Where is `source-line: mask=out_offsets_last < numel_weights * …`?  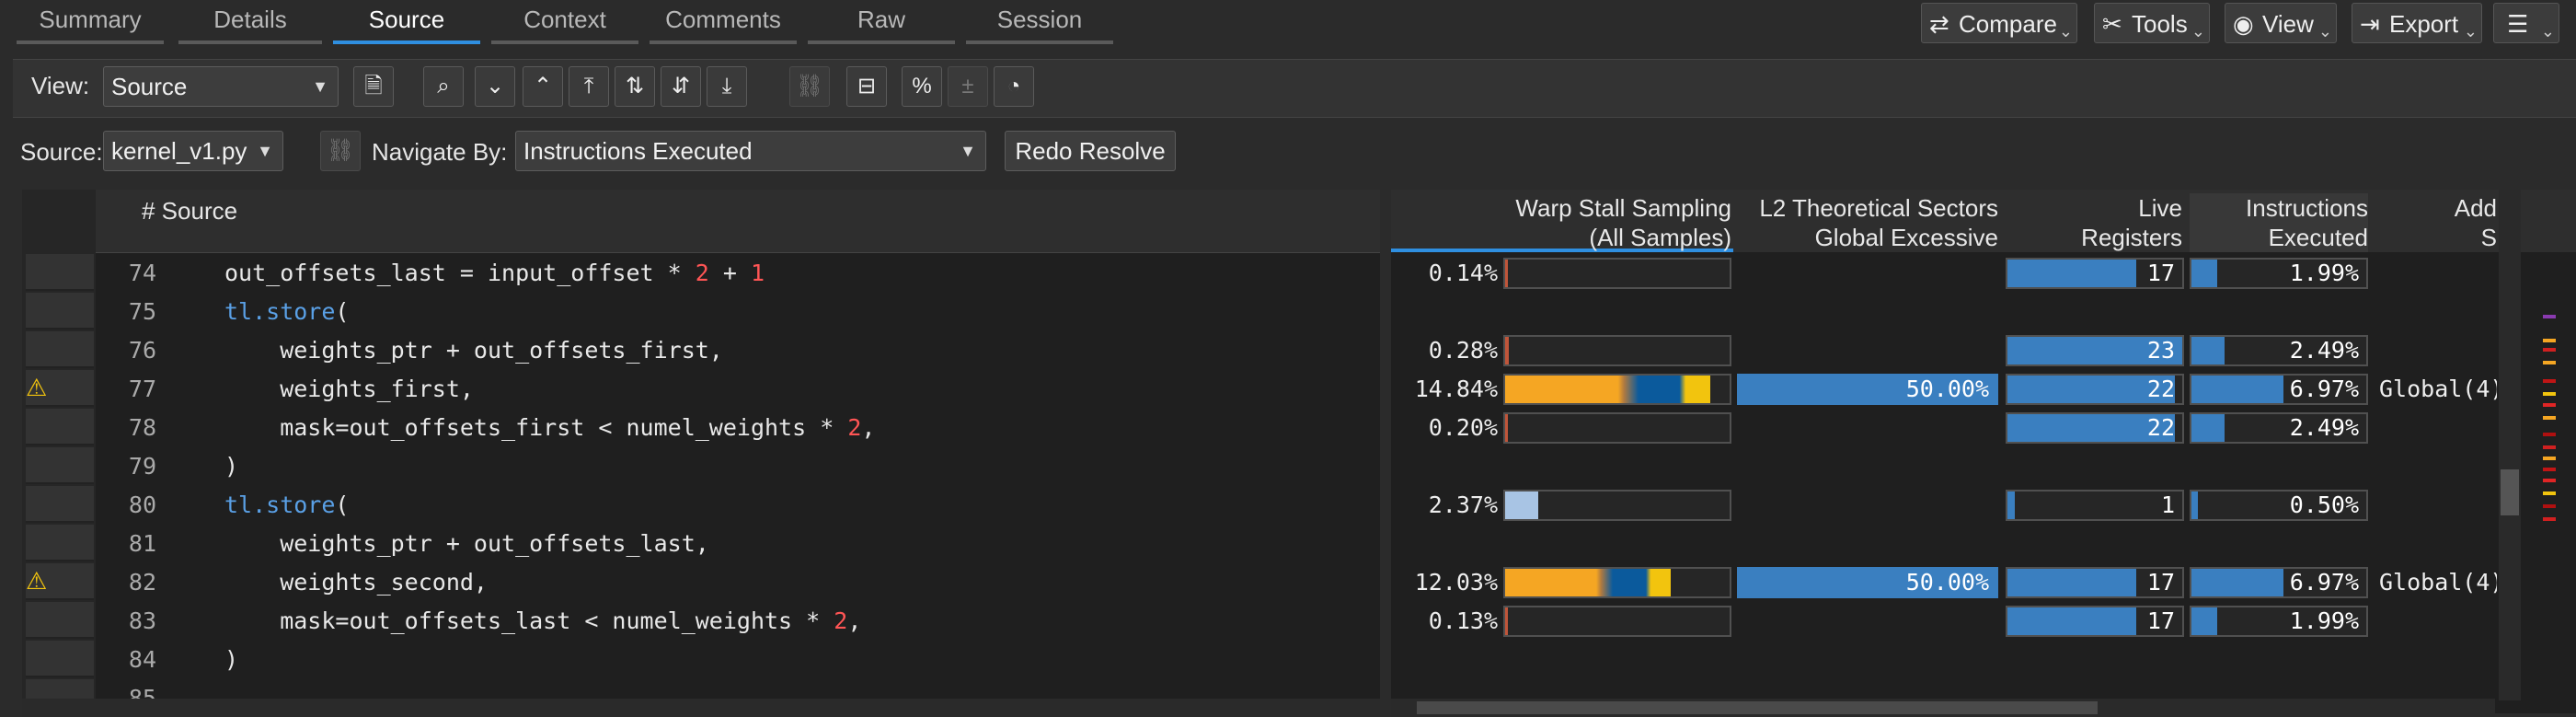
source-line: mask=out_offsets_last < numel_weights * … is located at coordinates (542, 620).